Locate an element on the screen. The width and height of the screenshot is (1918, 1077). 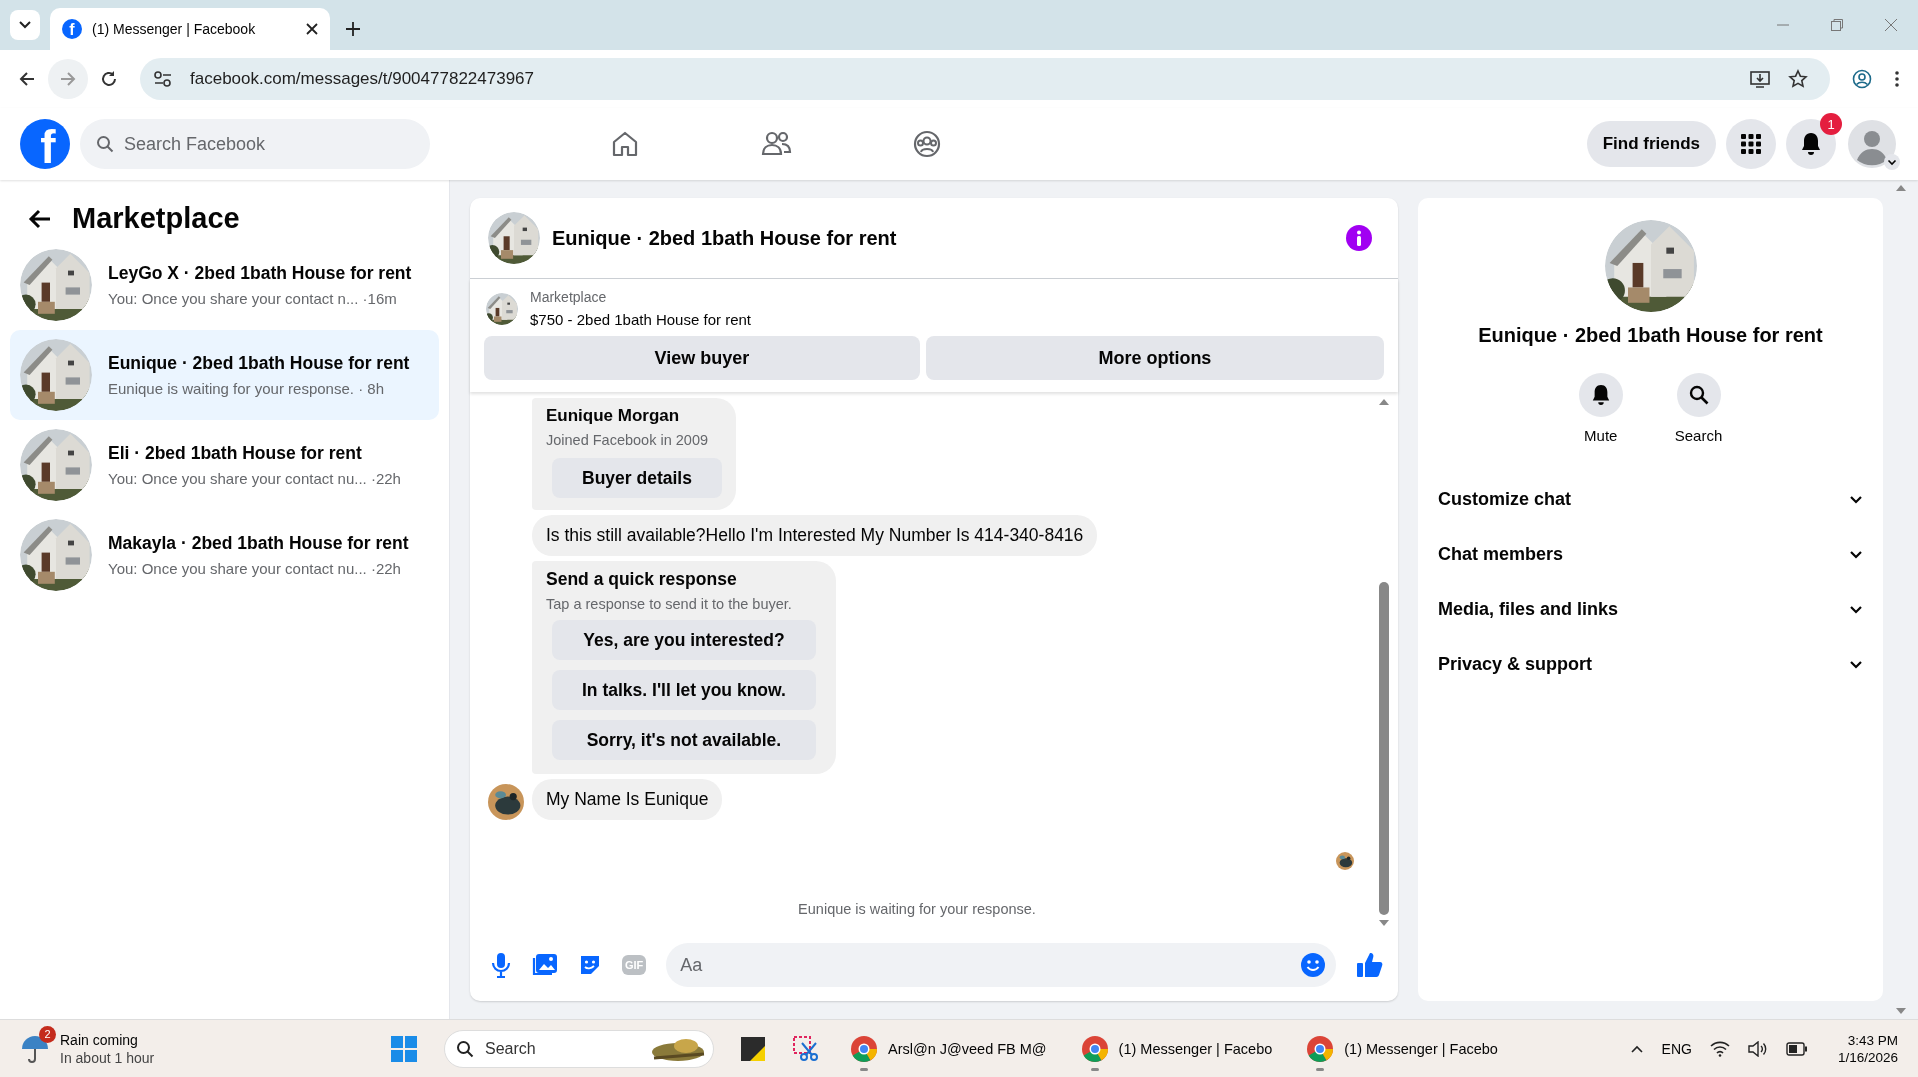
conversation-title: Eunique · 2bed 1bath House for rent is located at coordinates (1650, 335).